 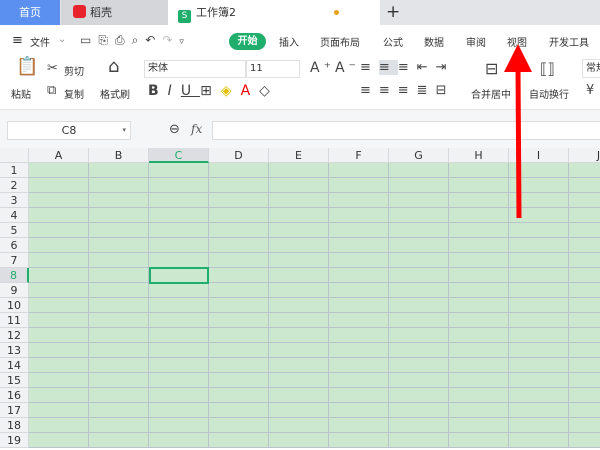 I want to click on arrow-shaft, so click(x=518, y=143).